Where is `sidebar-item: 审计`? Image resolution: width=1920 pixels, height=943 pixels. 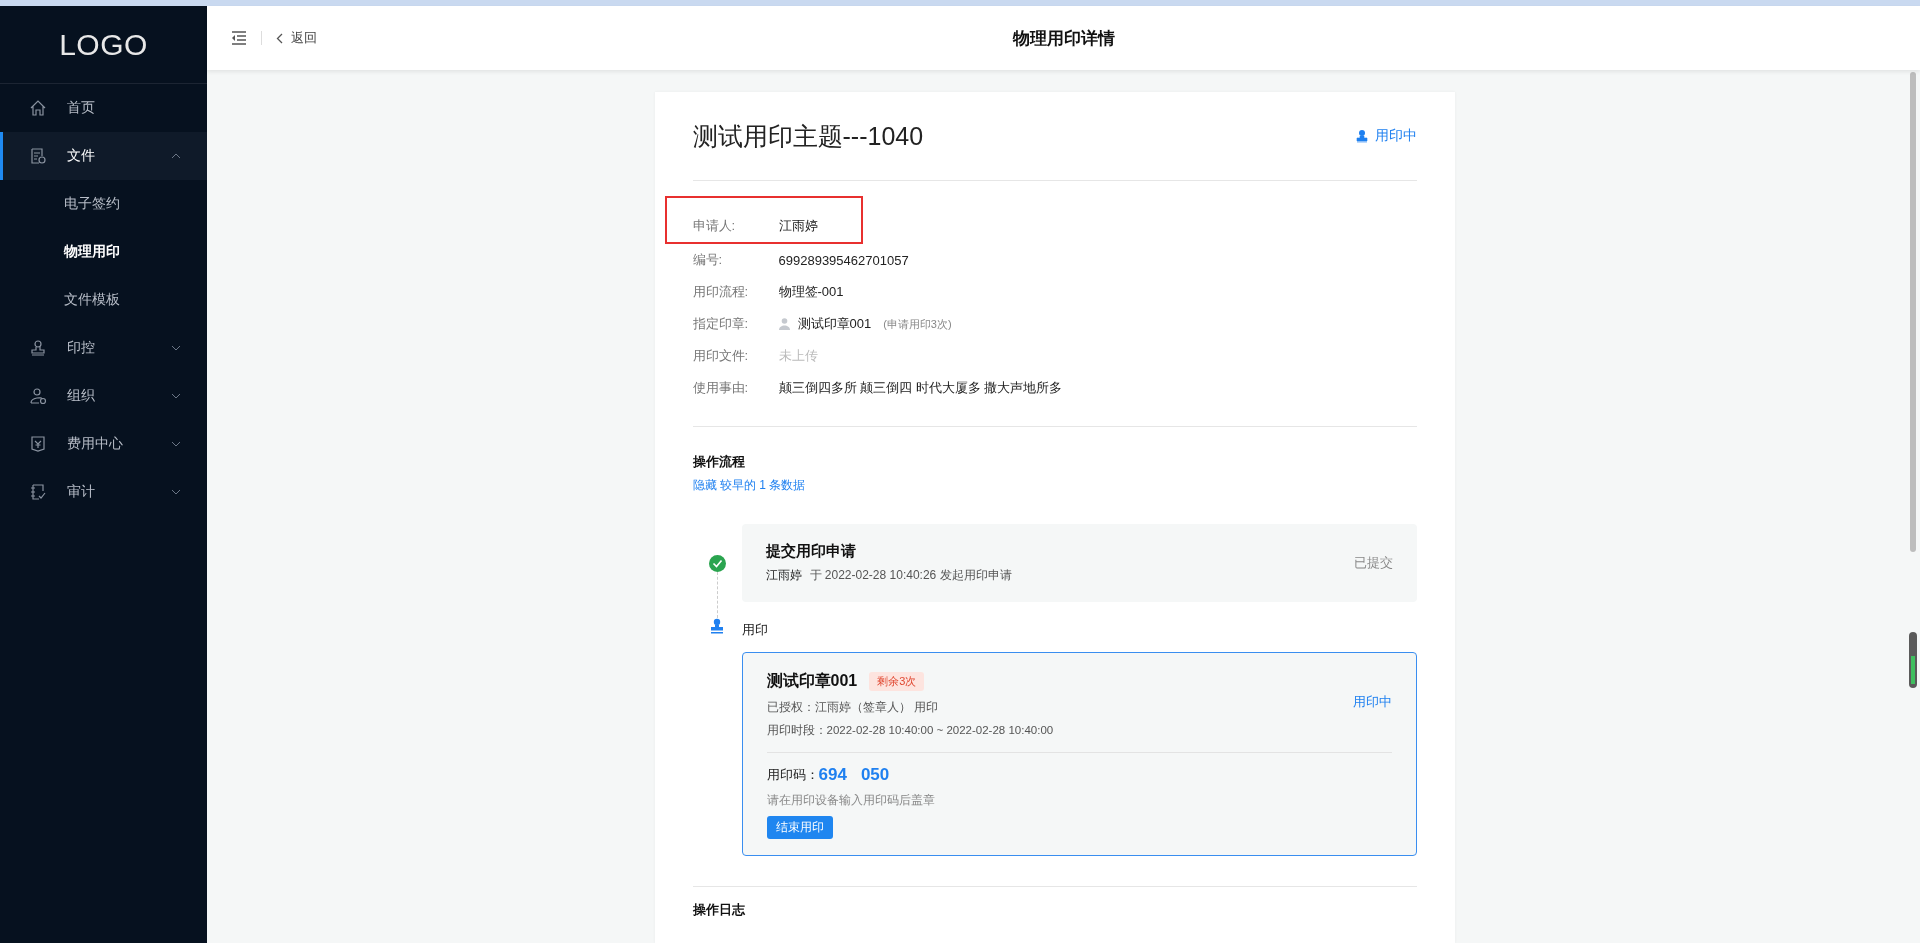 sidebar-item: 审计 is located at coordinates (103, 492).